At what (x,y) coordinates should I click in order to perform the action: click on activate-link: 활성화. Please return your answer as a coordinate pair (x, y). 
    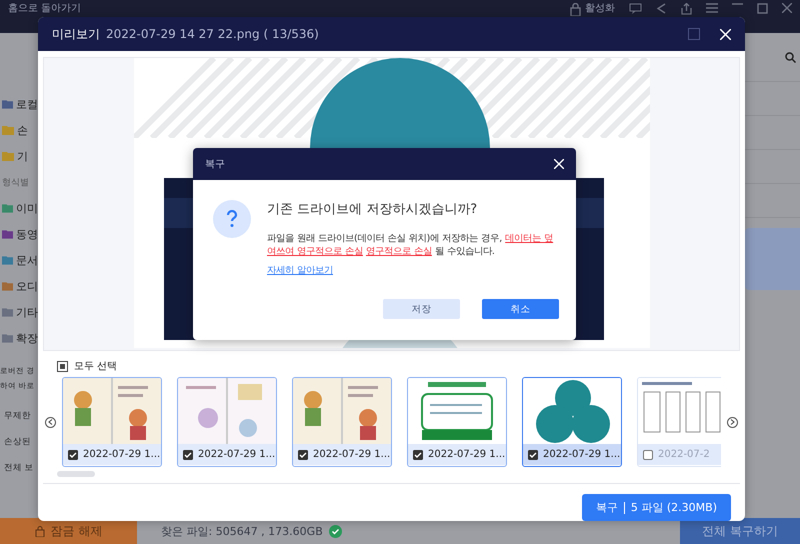
    Looking at the image, I should click on (600, 9).